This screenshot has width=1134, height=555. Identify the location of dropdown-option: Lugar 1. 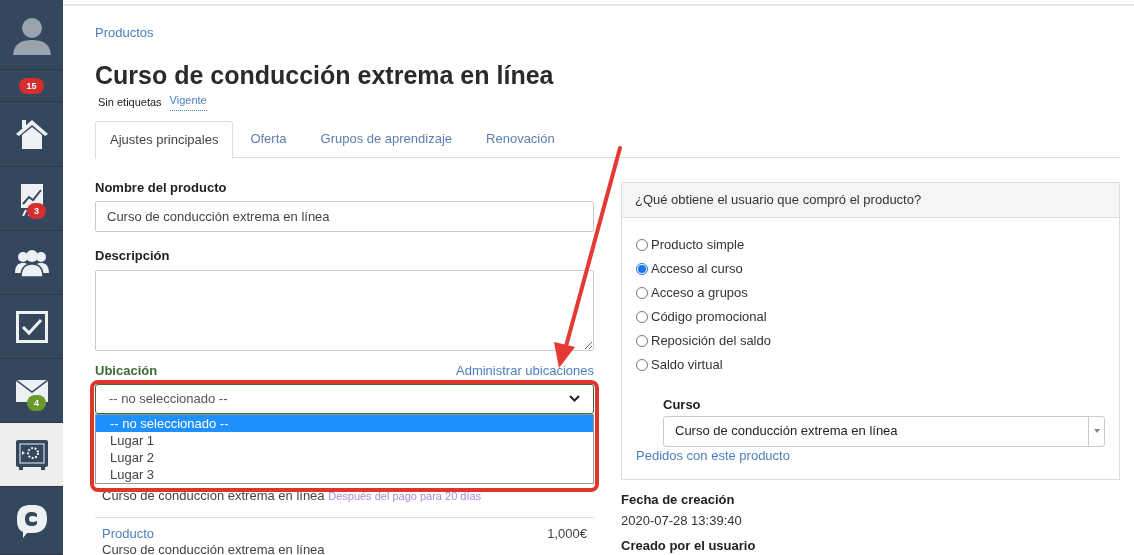
(344, 440).